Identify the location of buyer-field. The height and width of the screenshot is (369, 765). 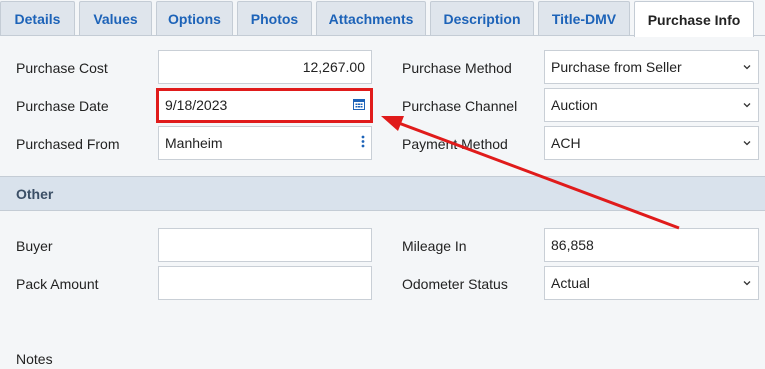
(265, 245).